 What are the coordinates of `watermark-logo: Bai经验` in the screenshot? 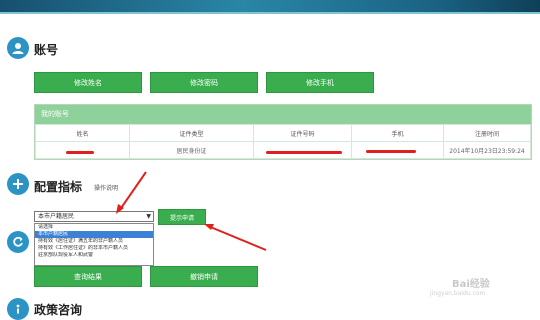 It's located at (471, 284).